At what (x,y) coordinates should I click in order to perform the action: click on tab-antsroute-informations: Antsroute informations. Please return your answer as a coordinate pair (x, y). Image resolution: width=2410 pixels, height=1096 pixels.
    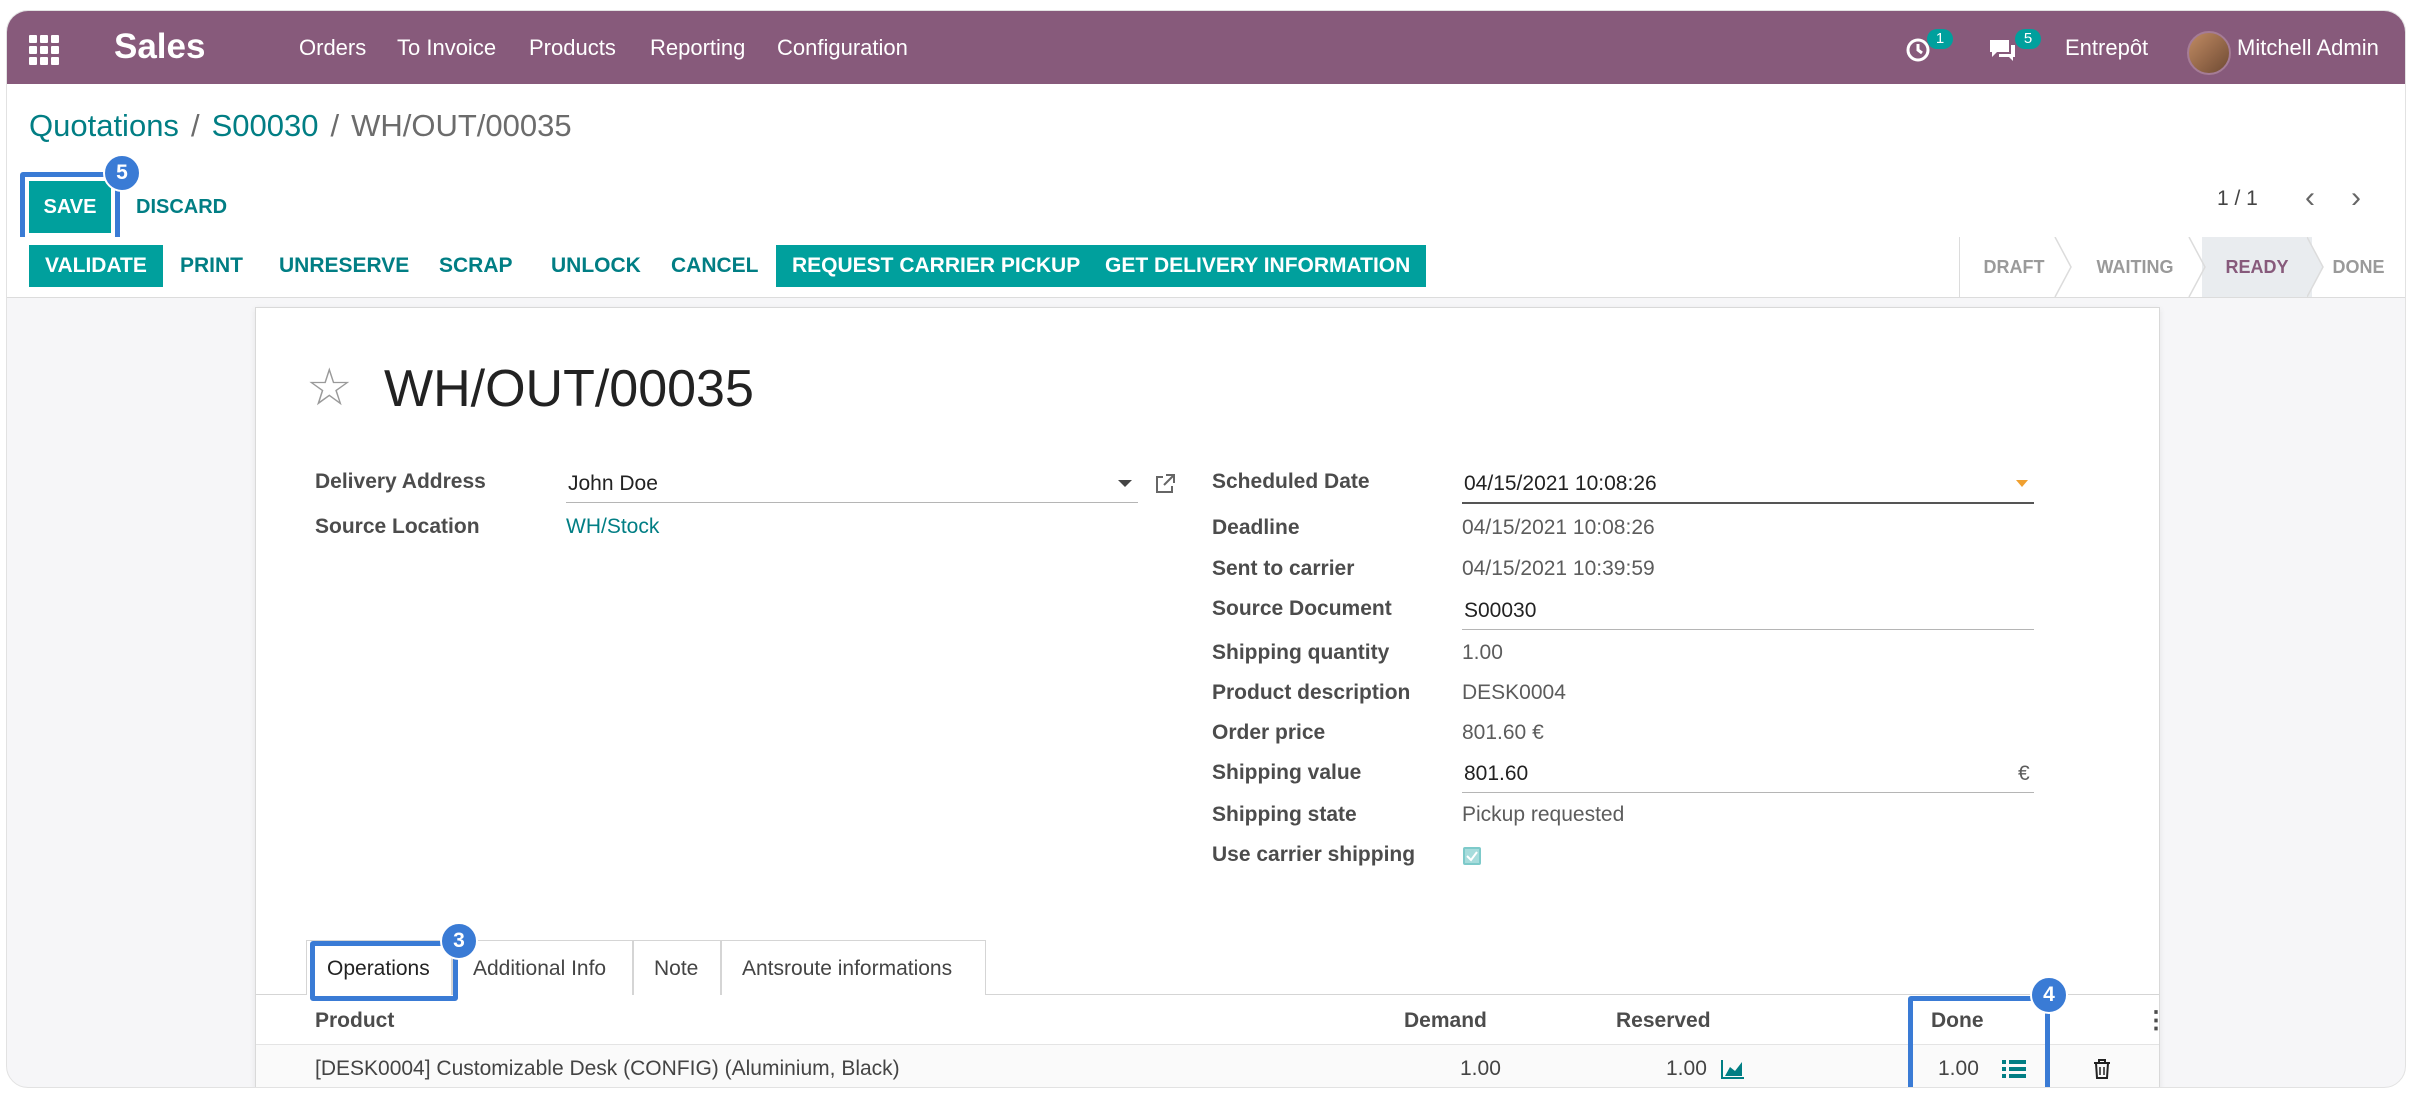
    Looking at the image, I should click on (853, 967).